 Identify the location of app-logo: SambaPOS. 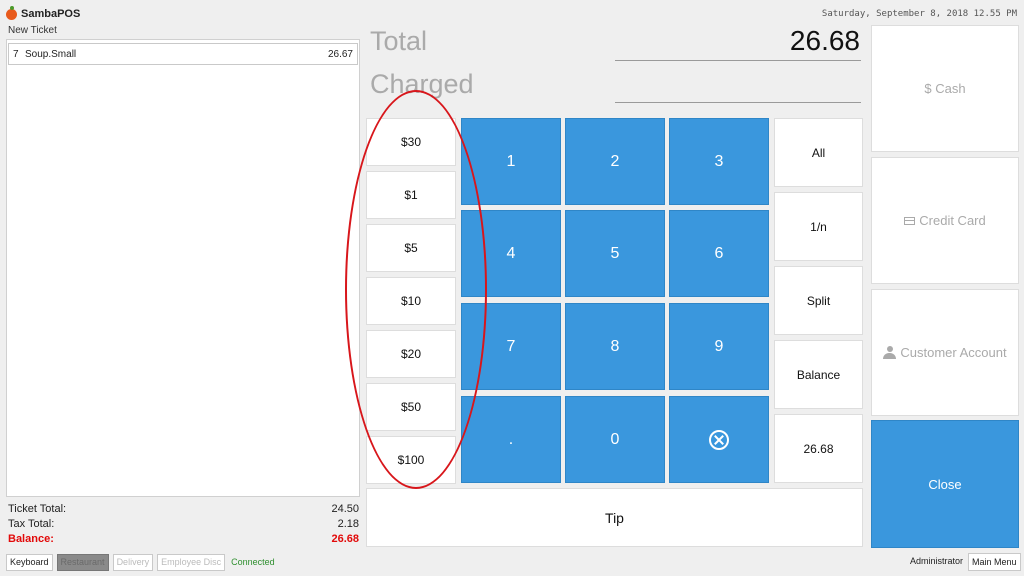
(43, 13).